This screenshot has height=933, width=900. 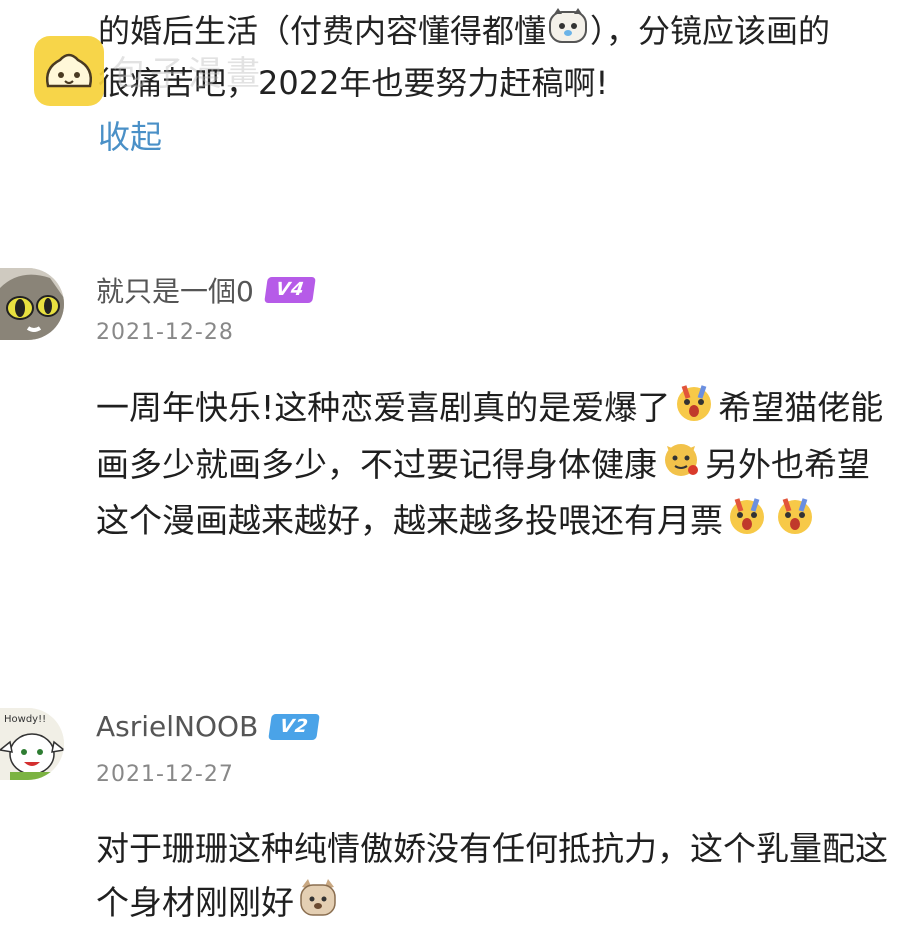 I want to click on cat-avatar-icon, so click(x=32, y=304).